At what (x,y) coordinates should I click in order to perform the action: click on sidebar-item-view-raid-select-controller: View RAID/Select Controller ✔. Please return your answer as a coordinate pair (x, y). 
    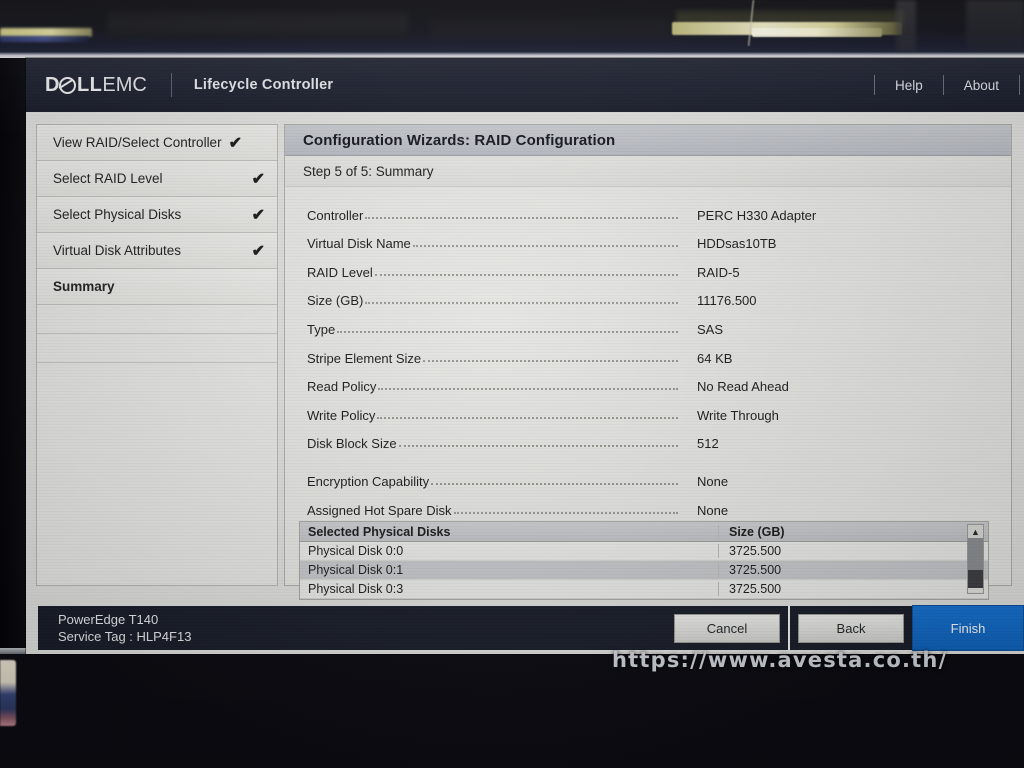
    Looking at the image, I should click on (157, 143).